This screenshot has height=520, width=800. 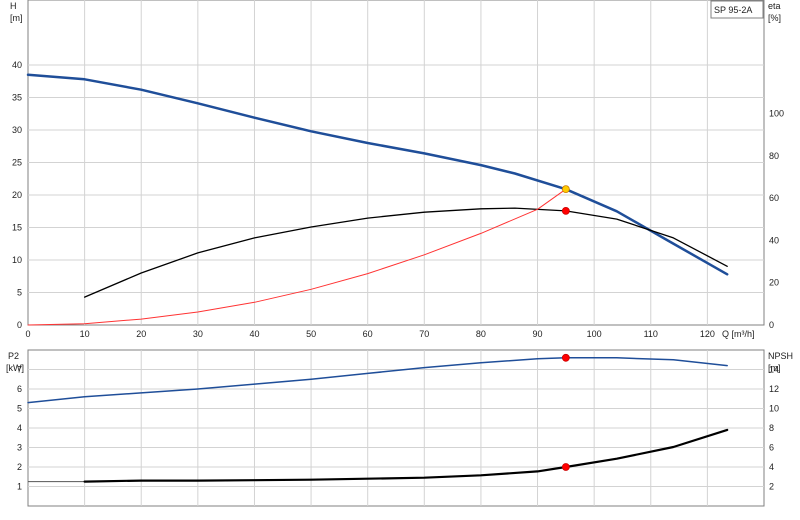 I want to click on x-tick-label: 50, so click(x=311, y=334).